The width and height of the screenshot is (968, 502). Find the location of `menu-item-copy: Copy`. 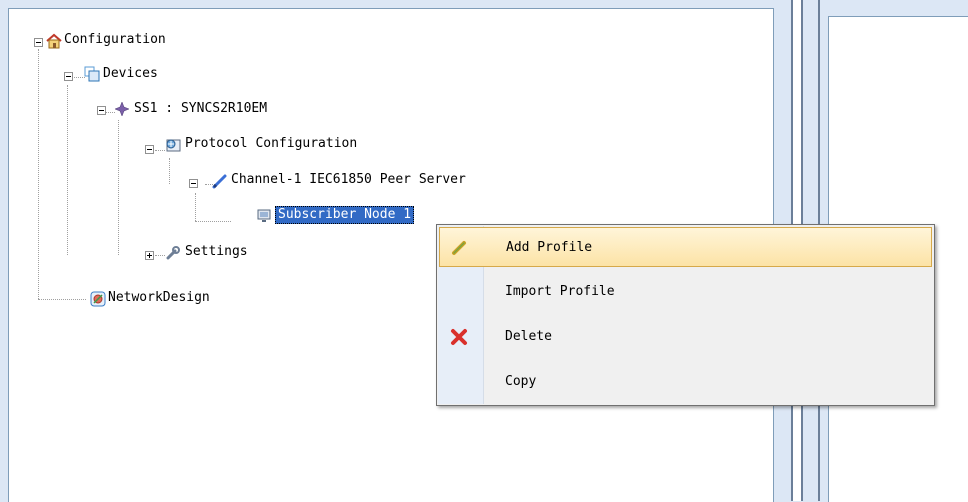

menu-item-copy: Copy is located at coordinates (685, 382).